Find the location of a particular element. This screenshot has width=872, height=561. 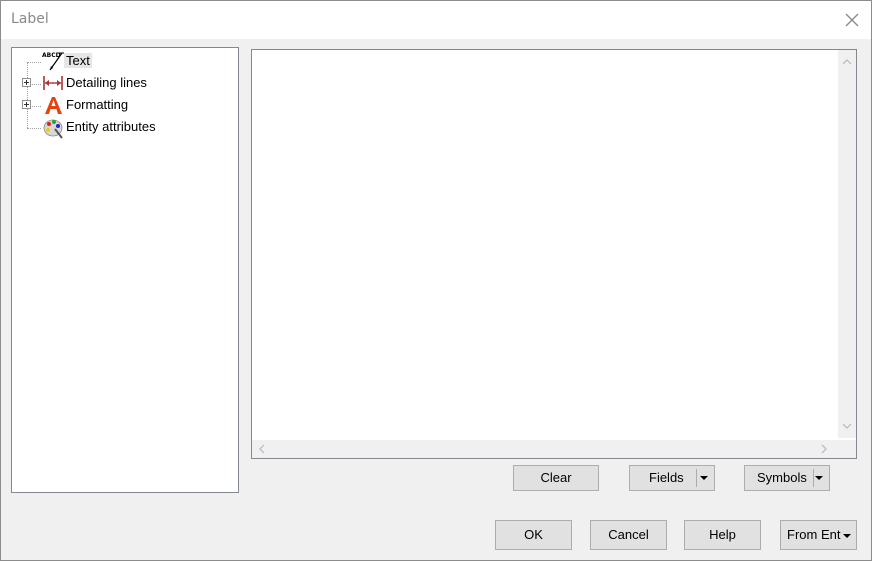

cancel-button-label: Cancel is located at coordinates (628, 534).